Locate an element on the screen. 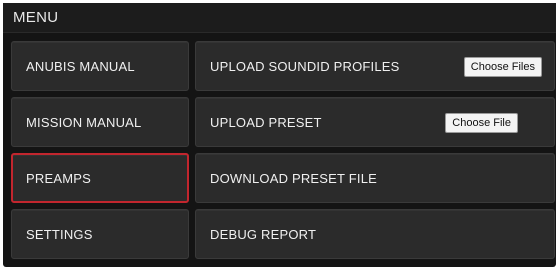 This screenshot has height=268, width=559. anubis-manual-label: ANUBIS MANUAL is located at coordinates (80, 66).